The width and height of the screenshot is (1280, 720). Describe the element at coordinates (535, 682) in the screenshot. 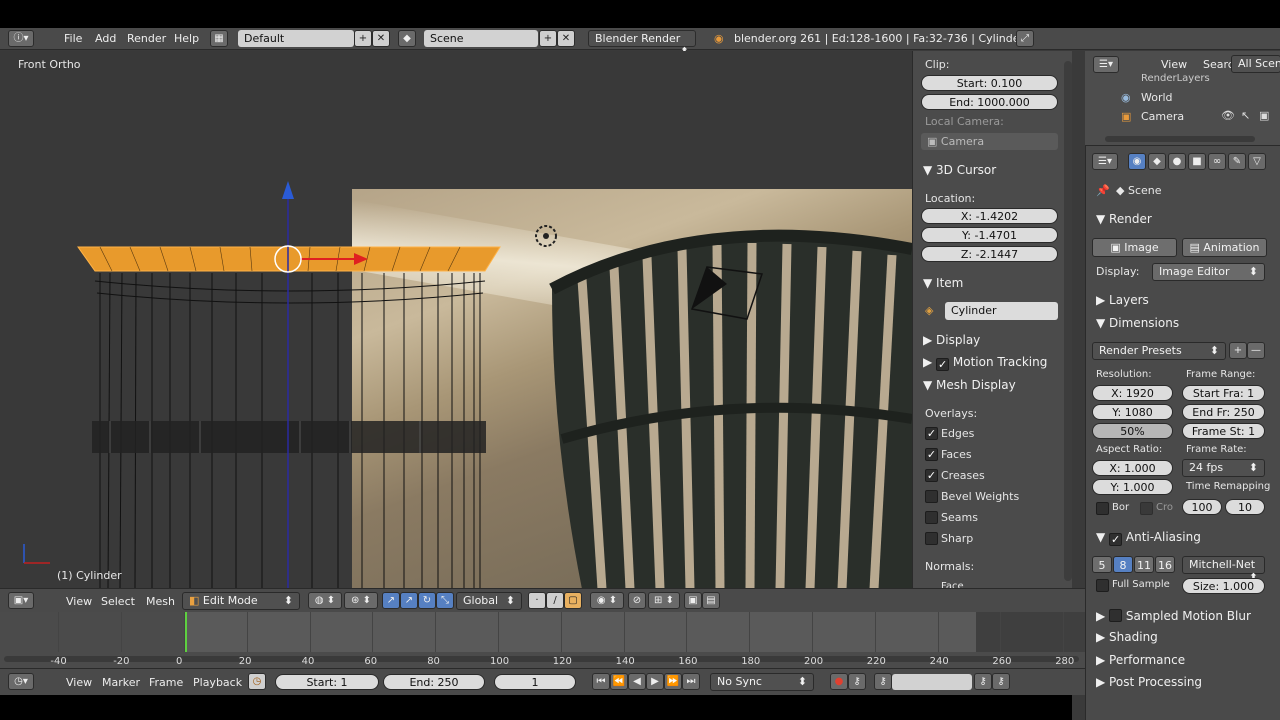

I see `current-frame-field: 1` at that location.